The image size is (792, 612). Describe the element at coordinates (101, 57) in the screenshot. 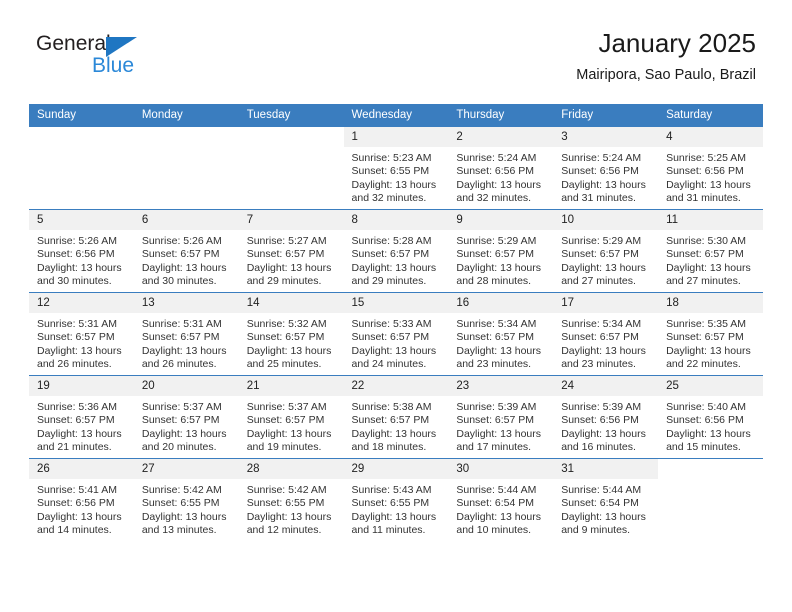

I see `brand-logo: General Blue` at that location.